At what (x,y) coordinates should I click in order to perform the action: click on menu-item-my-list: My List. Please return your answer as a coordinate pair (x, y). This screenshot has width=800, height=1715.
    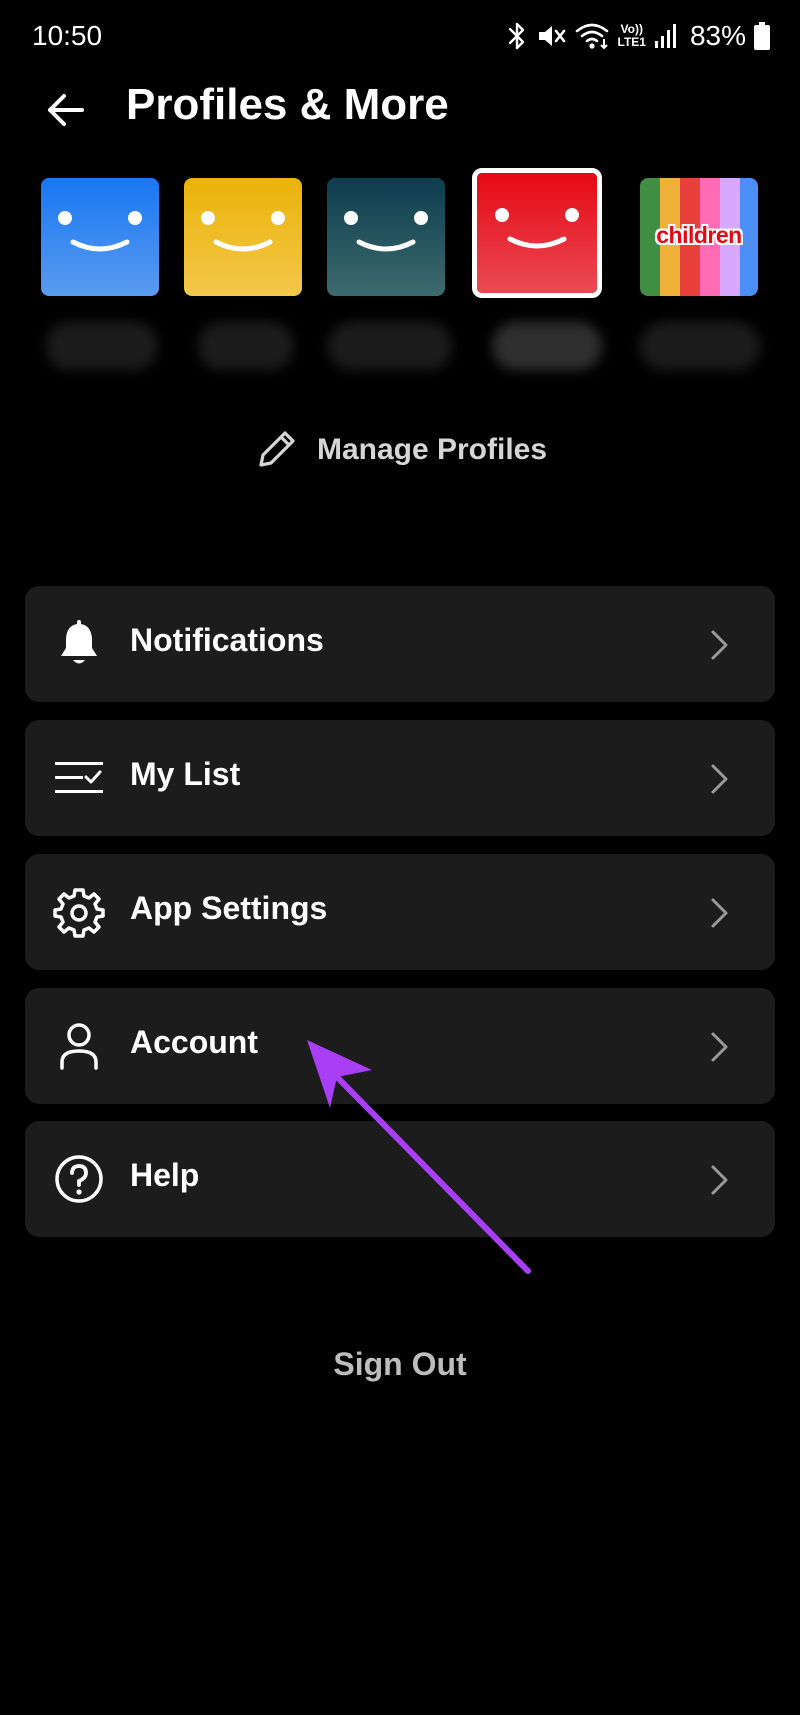
    Looking at the image, I should click on (400, 778).